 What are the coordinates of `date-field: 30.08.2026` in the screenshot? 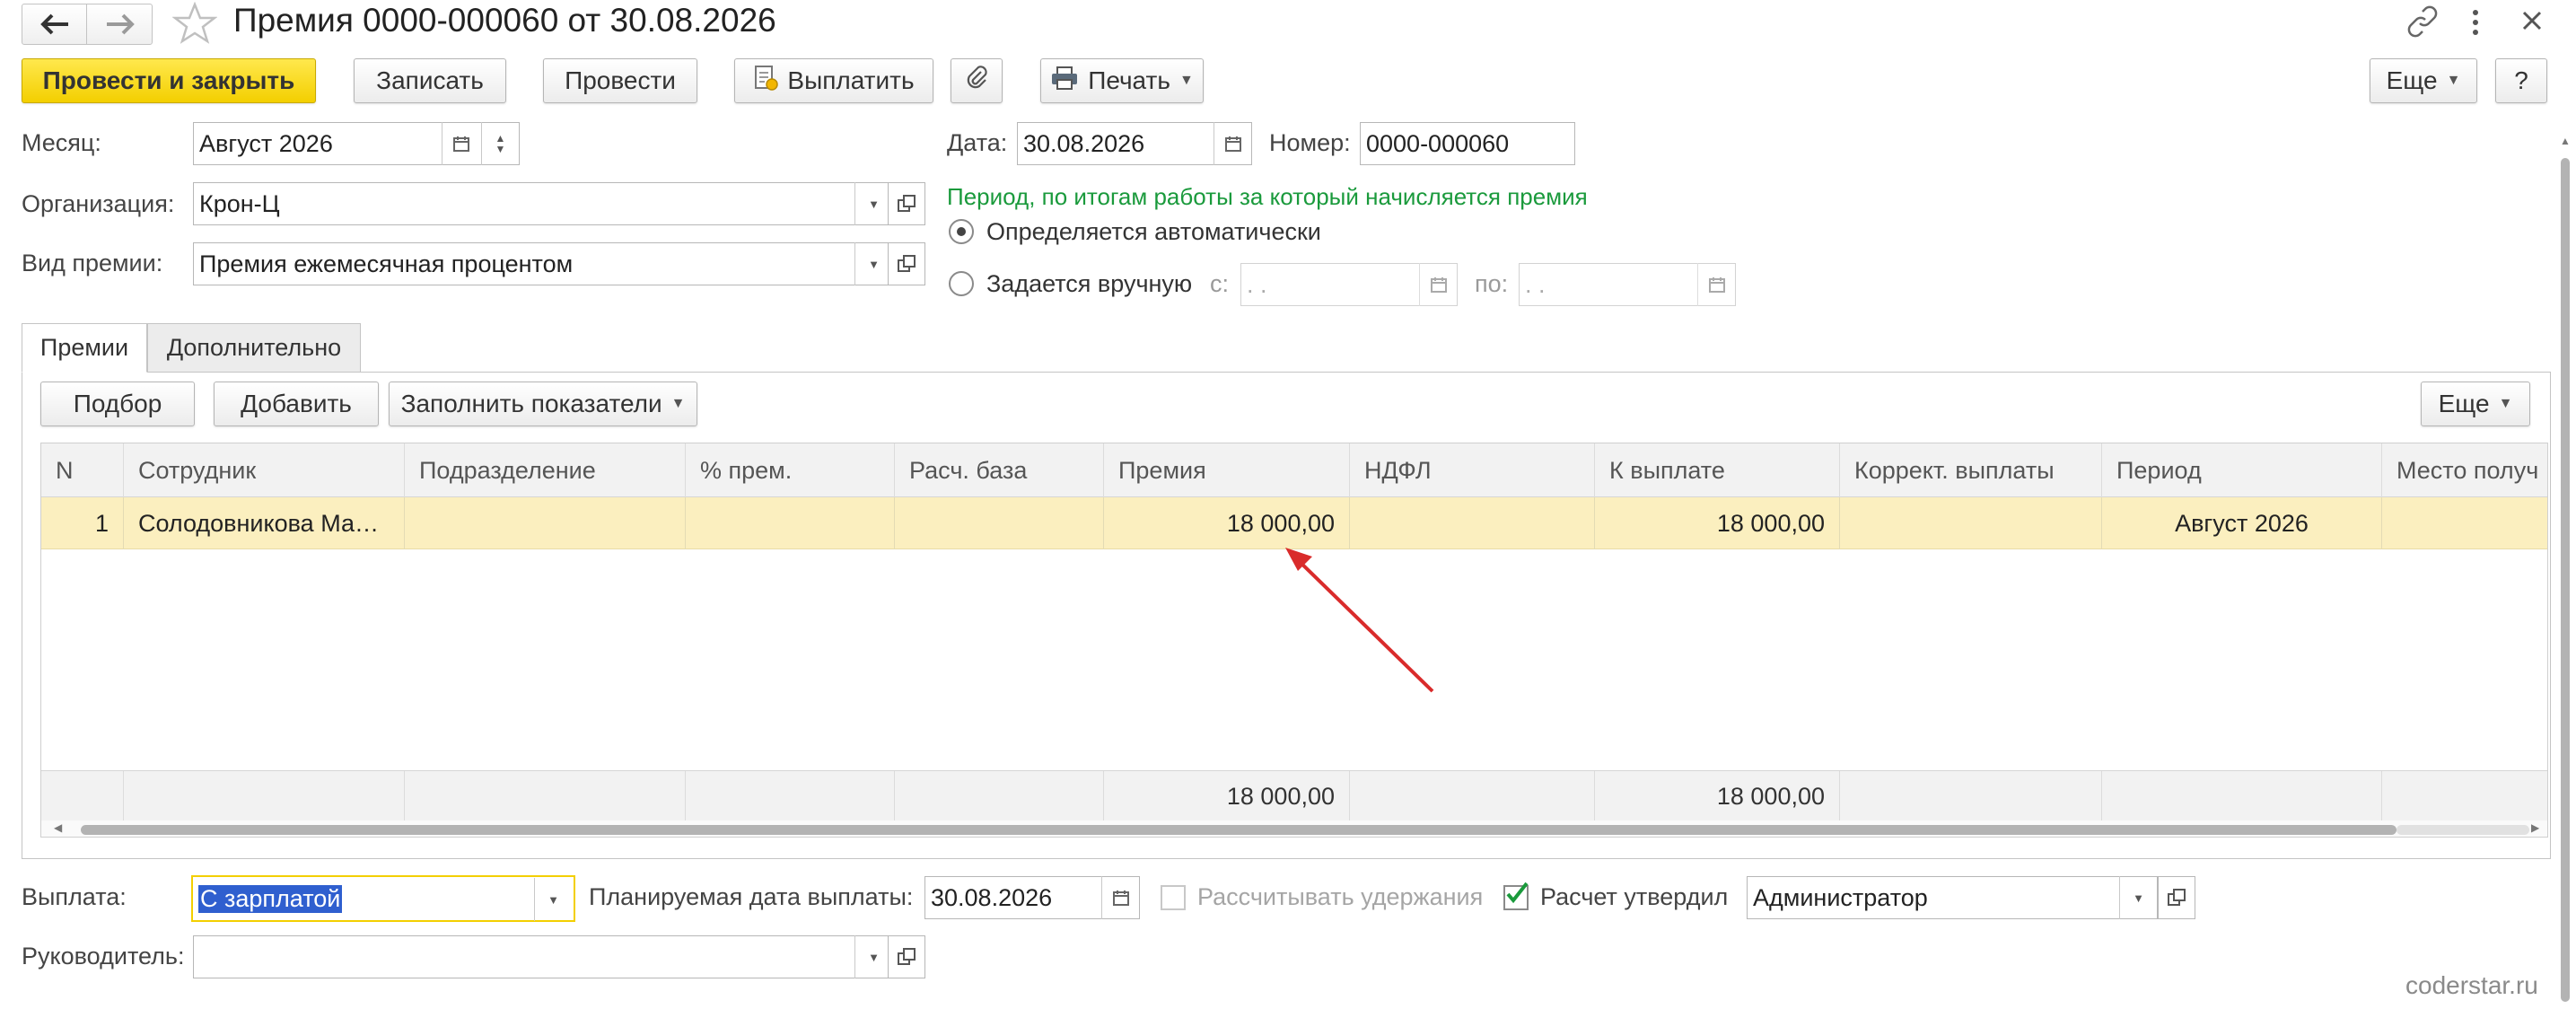 It's located at (1134, 143).